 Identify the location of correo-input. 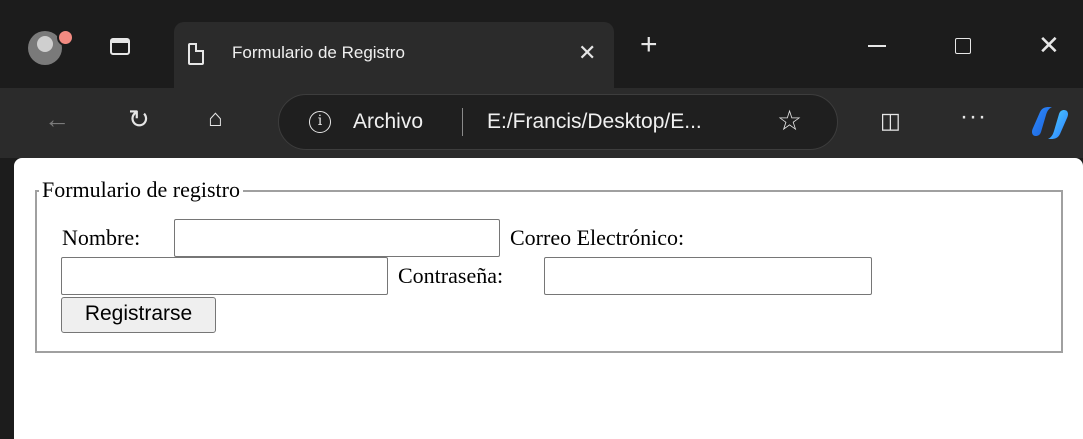
(224, 276).